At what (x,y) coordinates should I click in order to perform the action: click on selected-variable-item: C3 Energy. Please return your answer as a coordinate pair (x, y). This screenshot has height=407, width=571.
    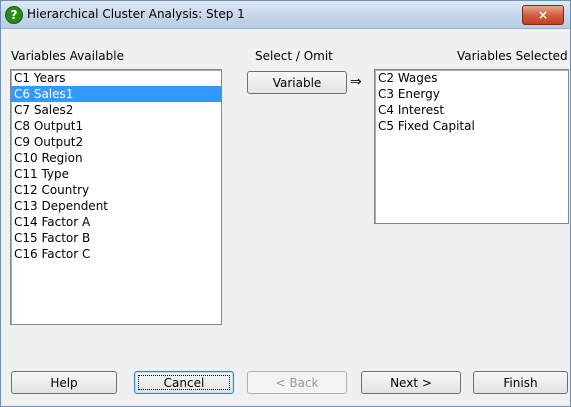
    Looking at the image, I should click on (471, 94).